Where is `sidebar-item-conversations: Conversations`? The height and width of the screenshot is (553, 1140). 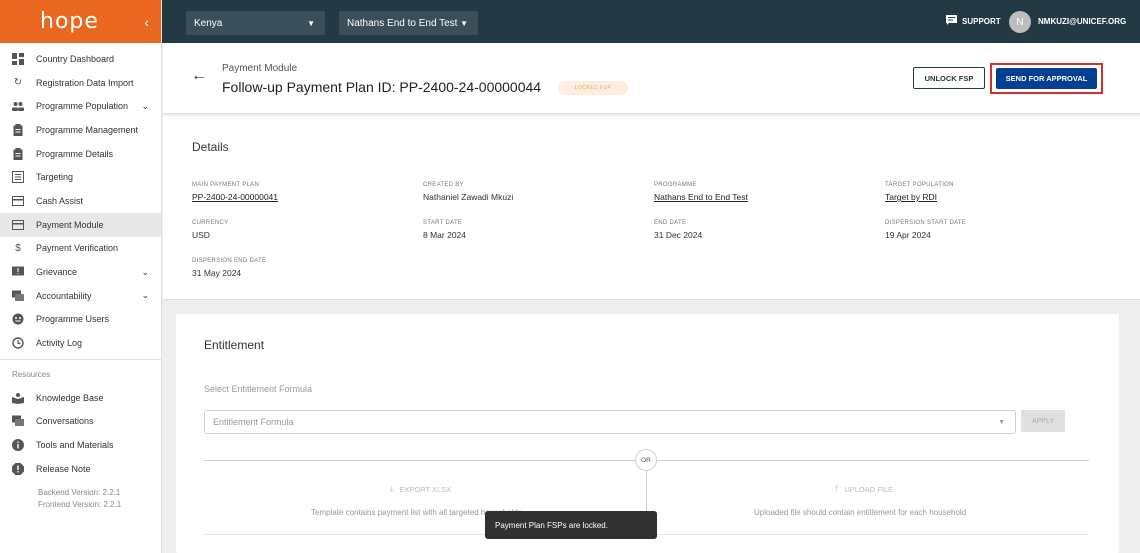
sidebar-item-conversations: Conversations is located at coordinates (80, 422).